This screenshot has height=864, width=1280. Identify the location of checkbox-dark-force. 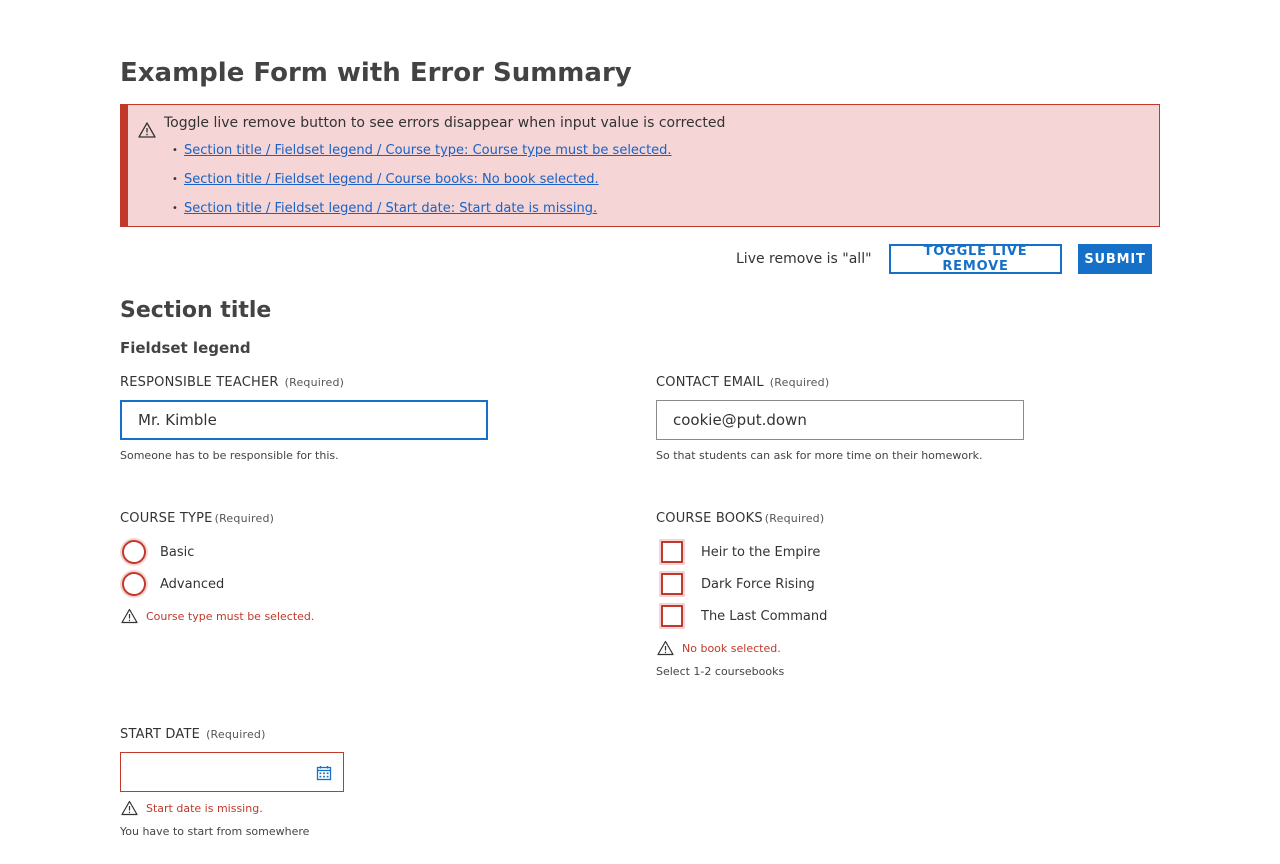
(672, 584).